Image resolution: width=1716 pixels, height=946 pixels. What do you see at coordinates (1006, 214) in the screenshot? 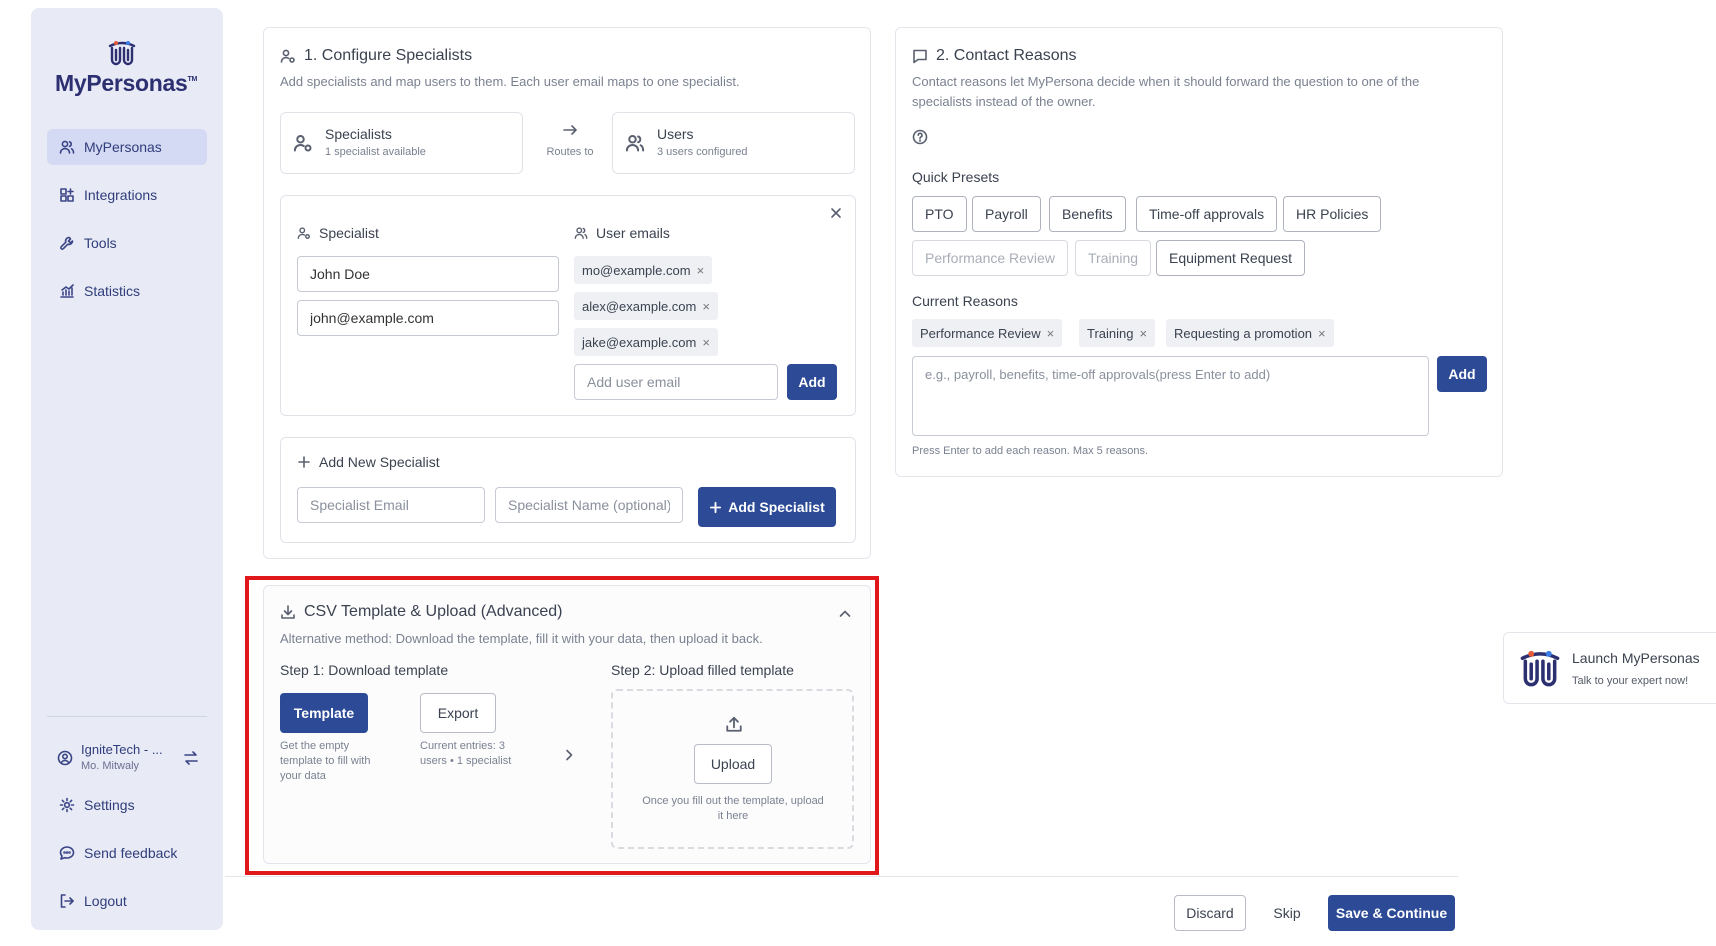
I see `preset-payroll: Payroll` at bounding box center [1006, 214].